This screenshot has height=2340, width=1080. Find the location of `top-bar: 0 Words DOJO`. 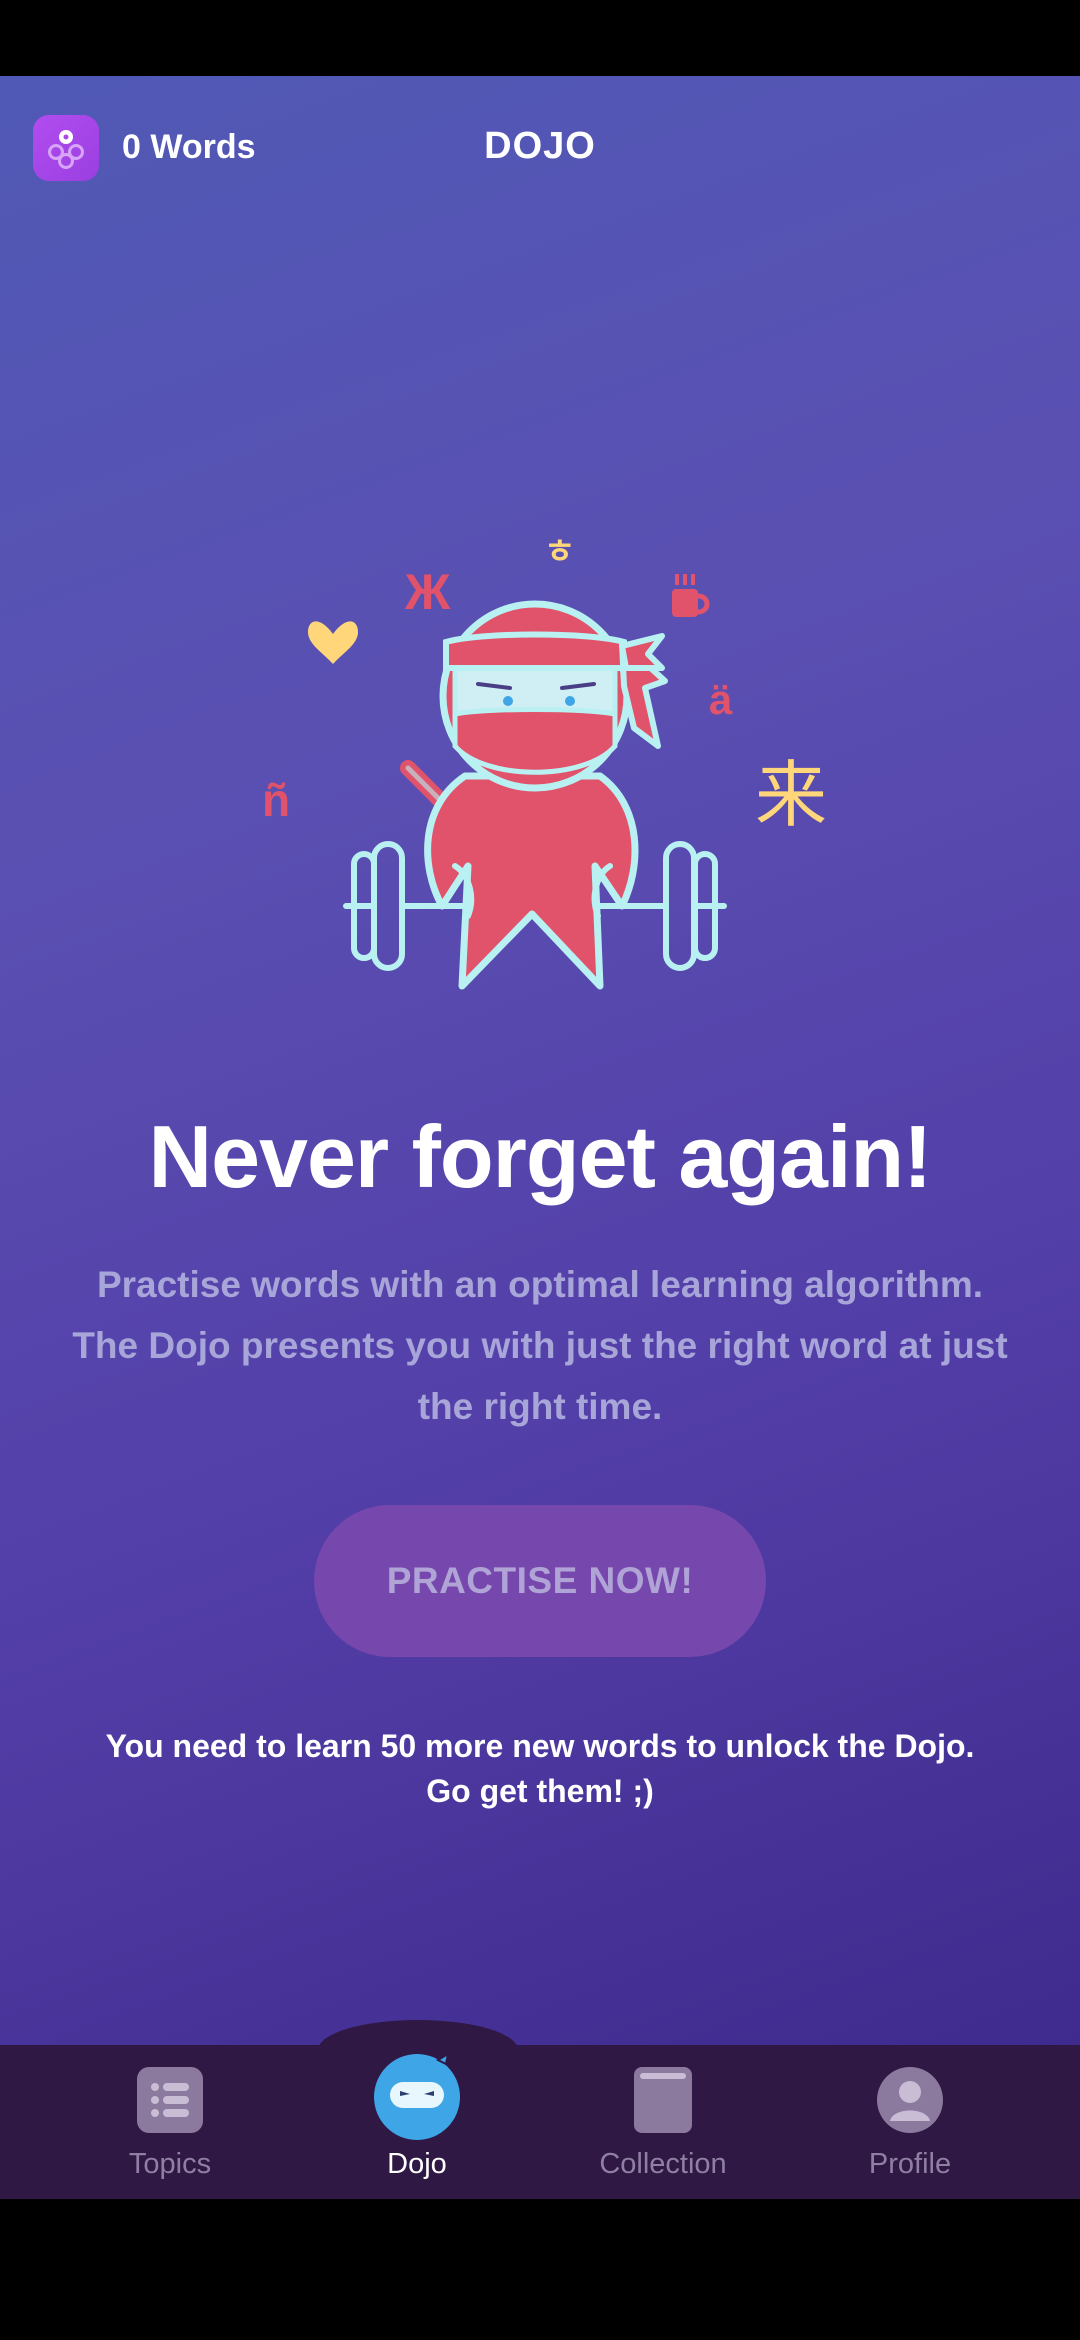

top-bar: 0 Words DOJO is located at coordinates (540, 148).